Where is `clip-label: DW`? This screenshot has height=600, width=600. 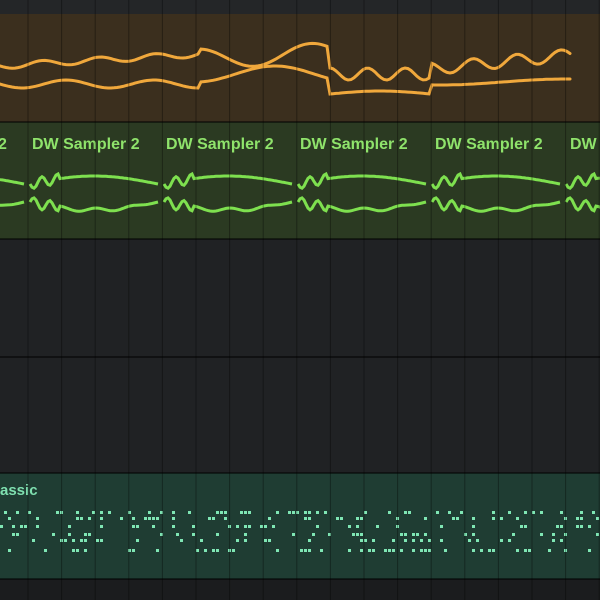 clip-label: DW is located at coordinates (583, 144).